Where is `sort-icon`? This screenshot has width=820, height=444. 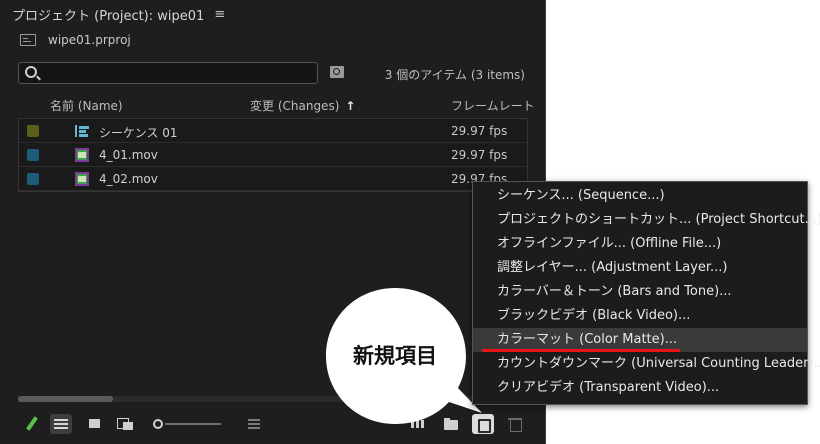 sort-icon is located at coordinates (254, 424).